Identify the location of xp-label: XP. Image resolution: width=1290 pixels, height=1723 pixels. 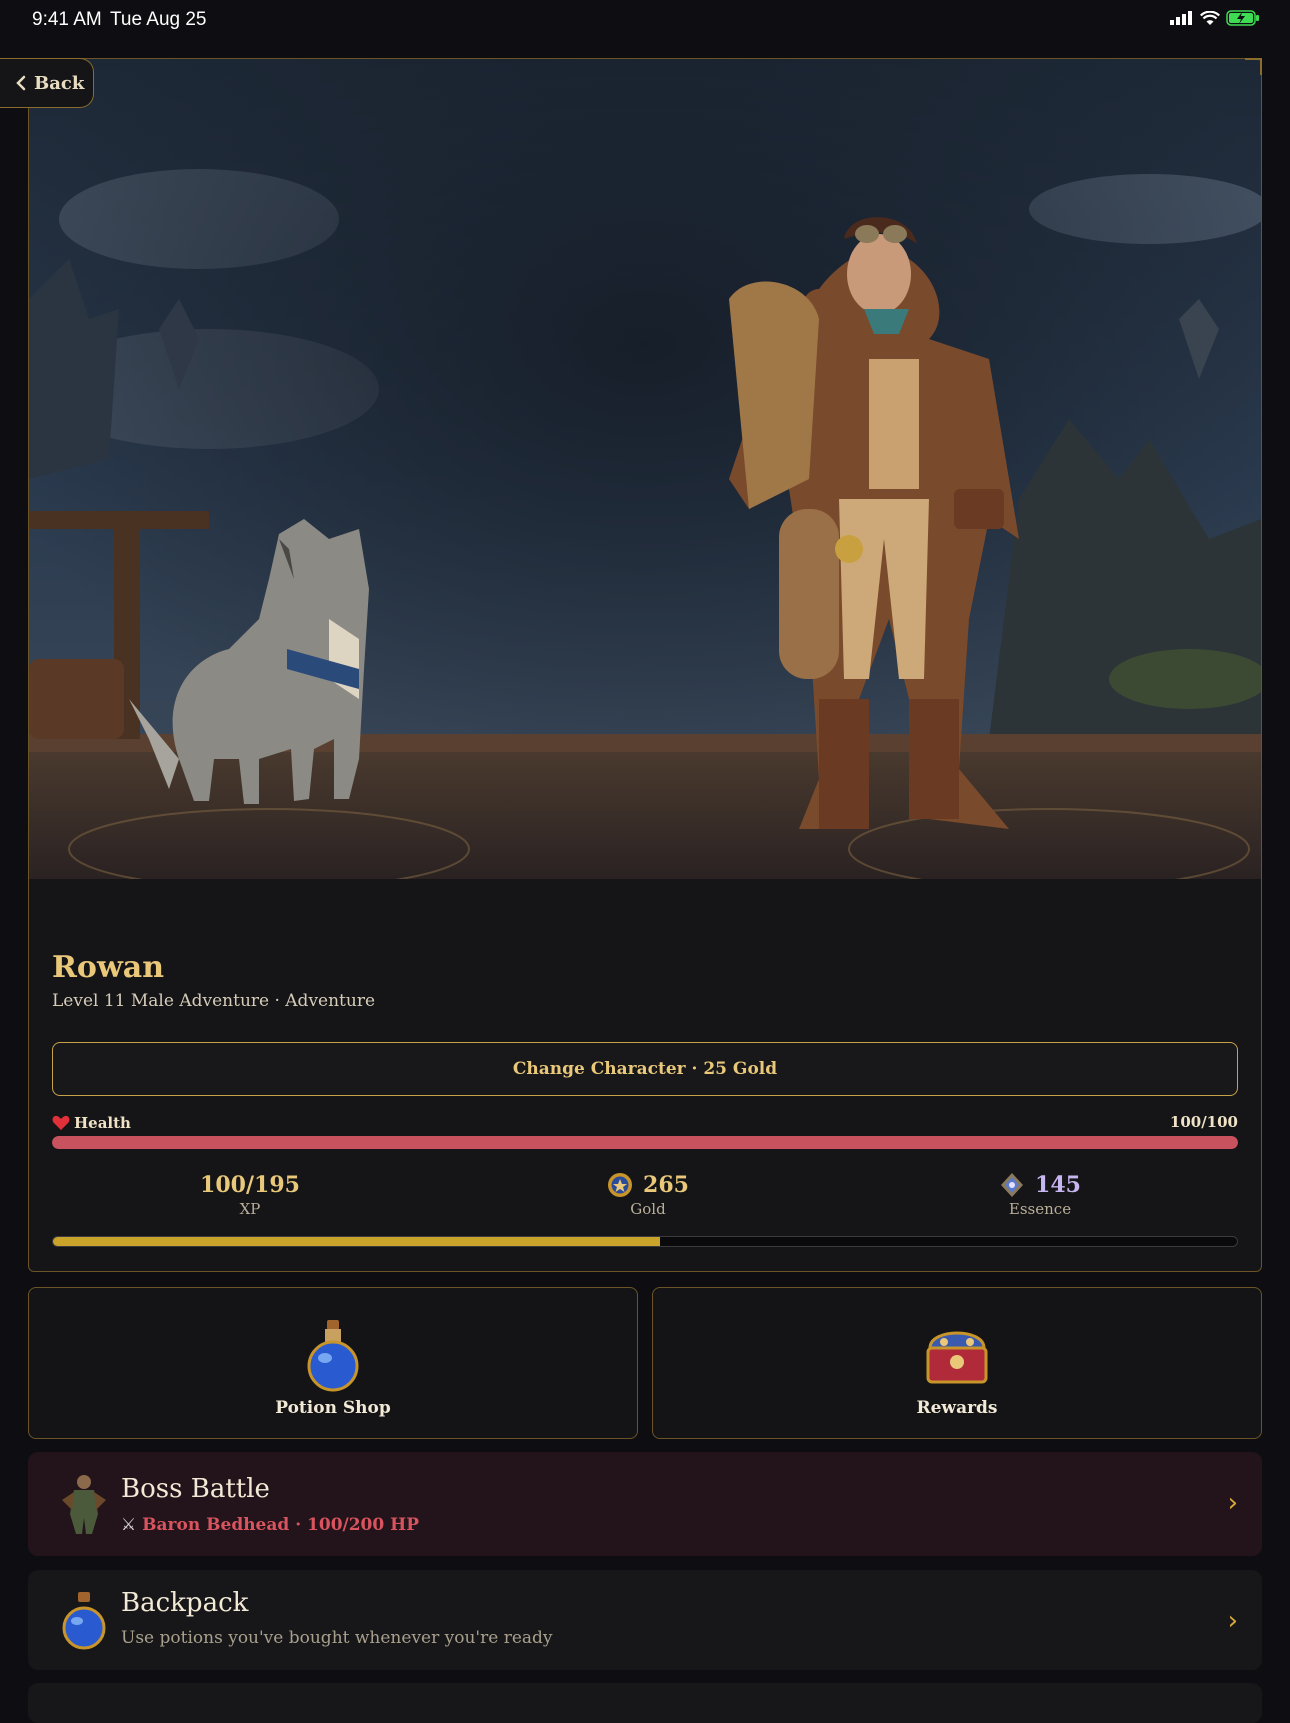
(250, 1209).